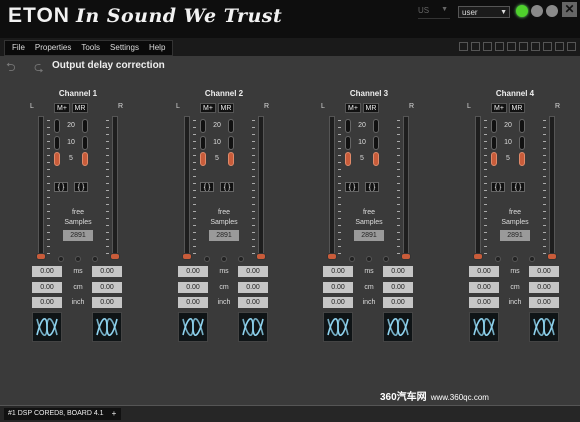 The image size is (580, 422). What do you see at coordinates (53, 48) in the screenshot?
I see `menu-properties: Properties` at bounding box center [53, 48].